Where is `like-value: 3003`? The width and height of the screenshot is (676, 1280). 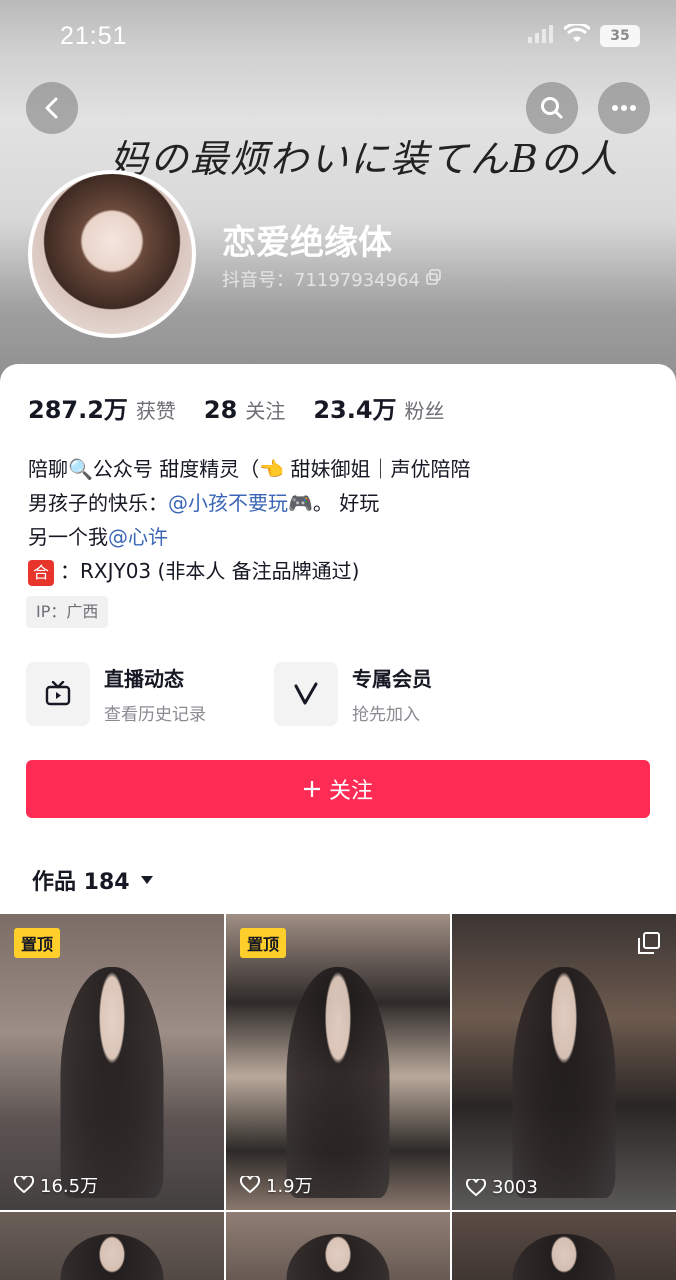 like-value: 3003 is located at coordinates (515, 1187).